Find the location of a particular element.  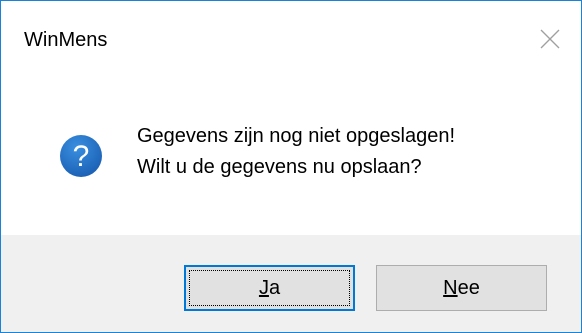

no-button-label-rest: ee is located at coordinates (468, 288).